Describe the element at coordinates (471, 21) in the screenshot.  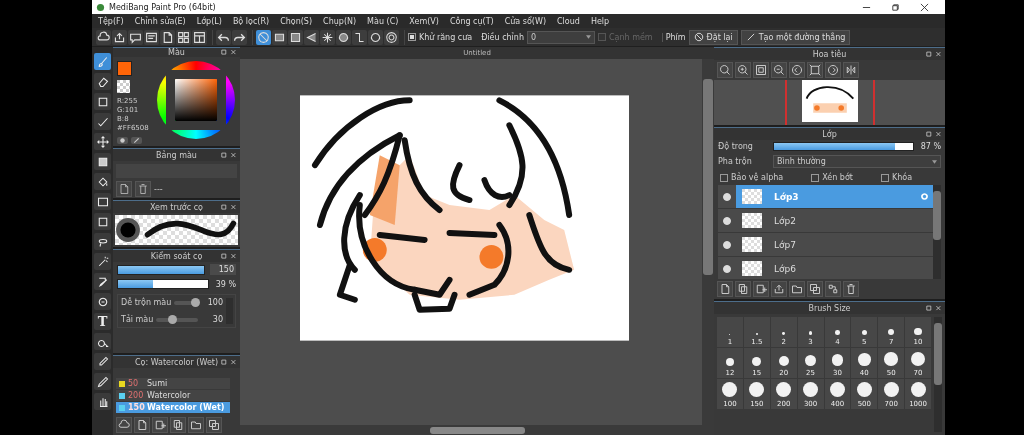
I see `menu-item: Công cụ(T)` at that location.